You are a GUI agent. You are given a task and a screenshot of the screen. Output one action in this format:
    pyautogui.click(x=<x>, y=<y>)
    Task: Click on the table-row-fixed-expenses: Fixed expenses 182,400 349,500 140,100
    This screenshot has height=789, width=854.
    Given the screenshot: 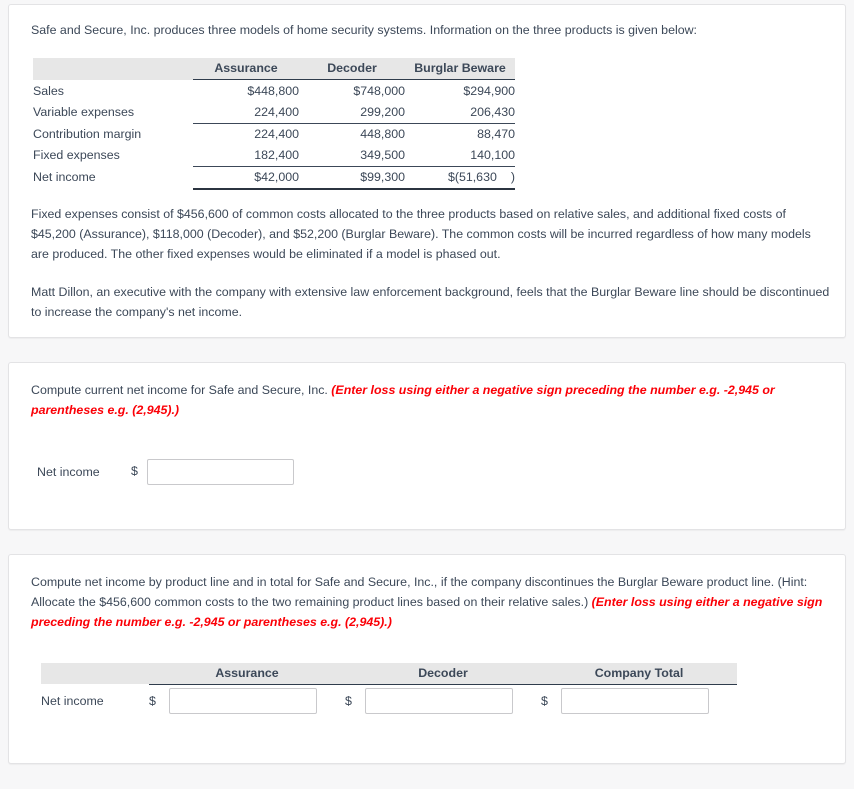 What is the action you would take?
    pyautogui.click(x=274, y=156)
    